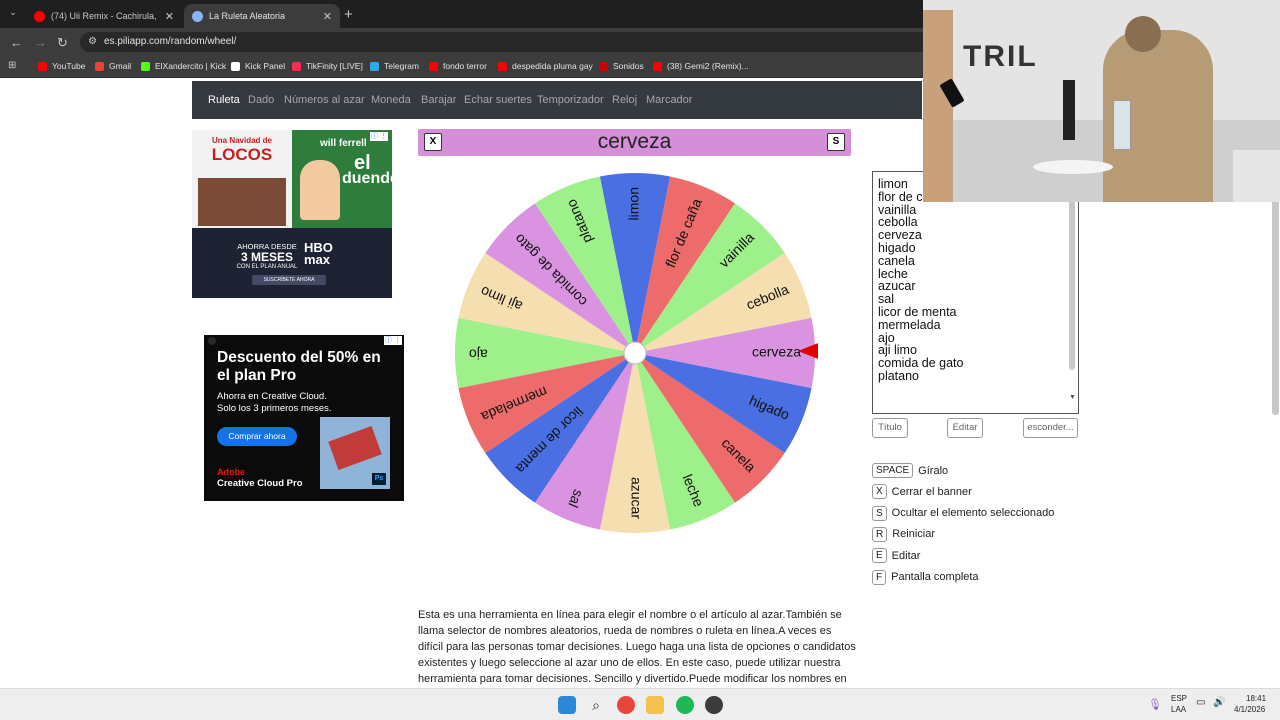 Image resolution: width=1280 pixels, height=720 pixels. What do you see at coordinates (62, 43) in the screenshot?
I see `reload-icon: ↻` at bounding box center [62, 43].